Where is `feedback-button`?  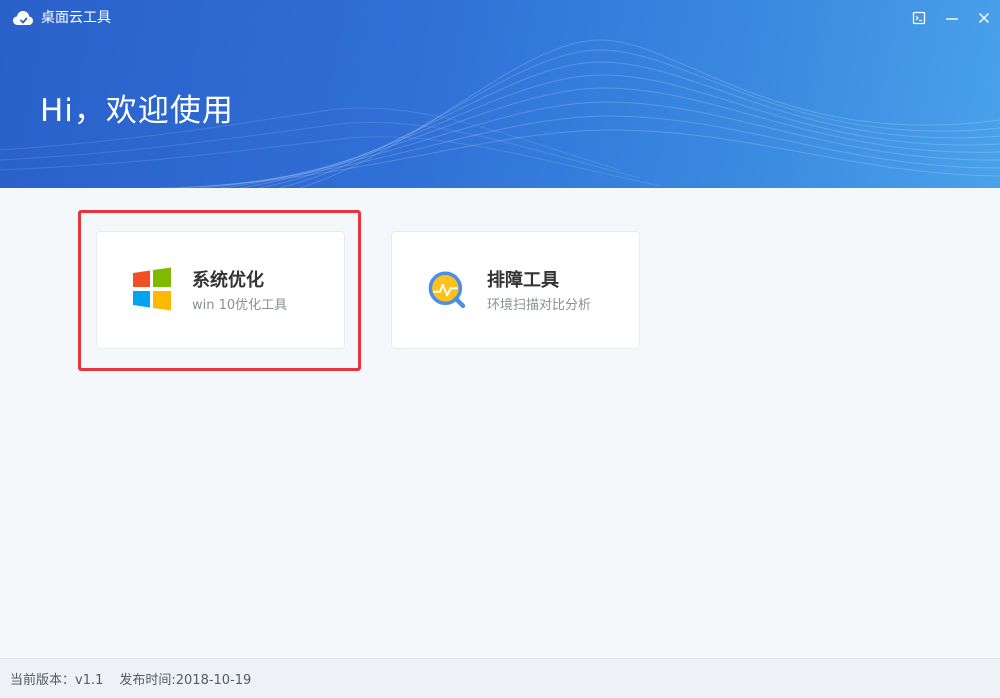
feedback-button is located at coordinates (919, 18).